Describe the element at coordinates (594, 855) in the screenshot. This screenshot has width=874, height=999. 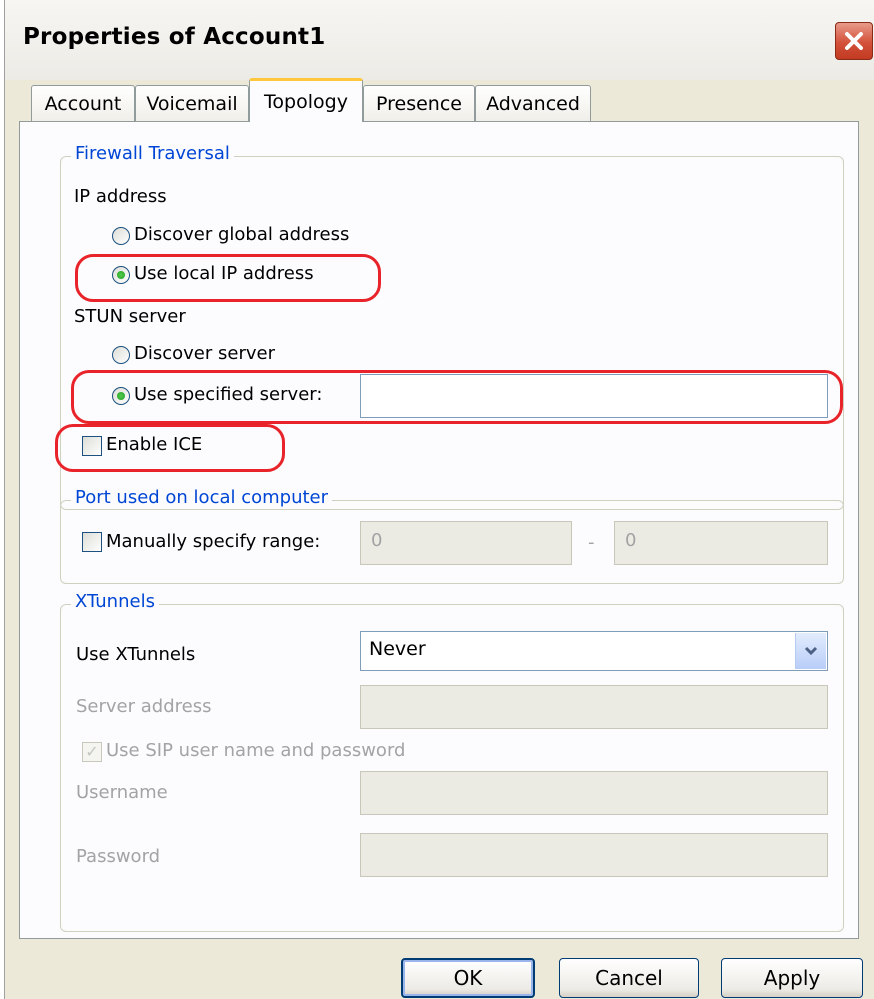
I see `password-input` at that location.